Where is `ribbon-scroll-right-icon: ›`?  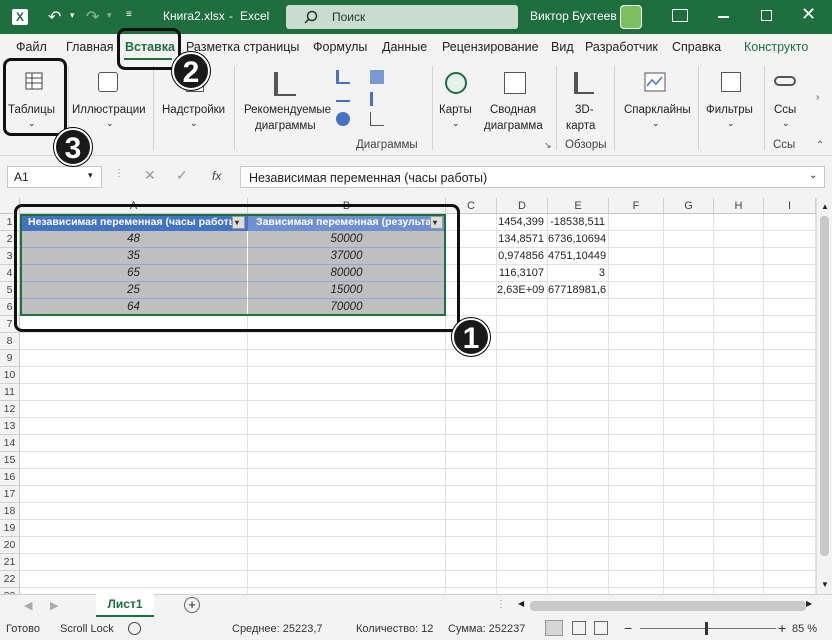 ribbon-scroll-right-icon: › is located at coordinates (817, 97).